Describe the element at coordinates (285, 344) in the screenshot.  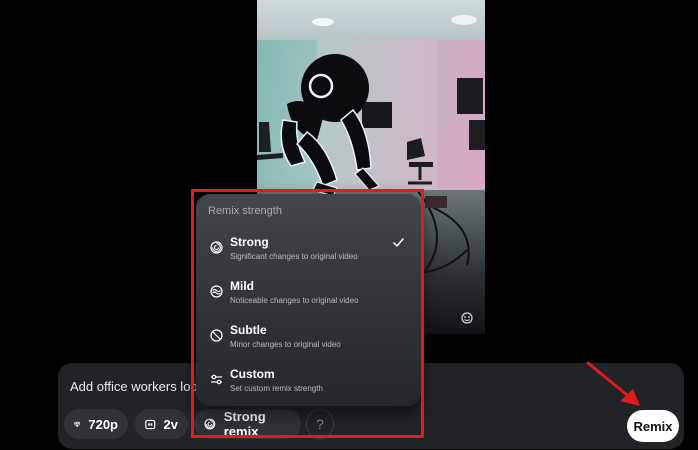
I see `menu-item-description: Minor changes to original video` at that location.